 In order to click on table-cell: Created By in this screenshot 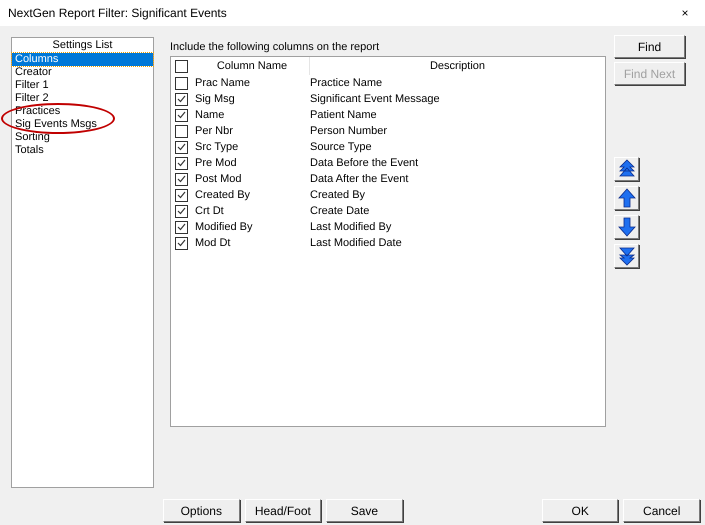, I will do `click(338, 195)`.